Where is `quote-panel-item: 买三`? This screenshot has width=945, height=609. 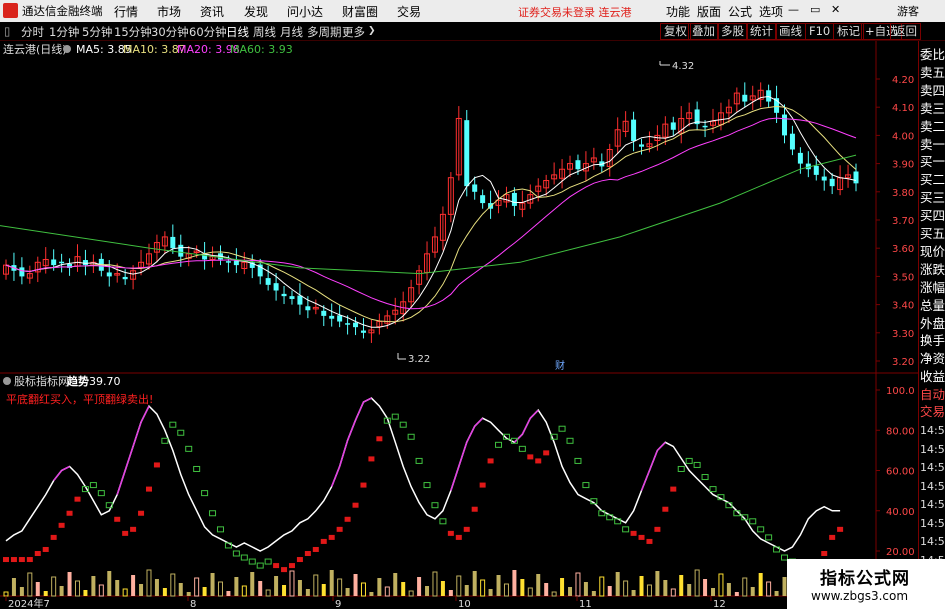
quote-panel-item: 买三 is located at coordinates (932, 197).